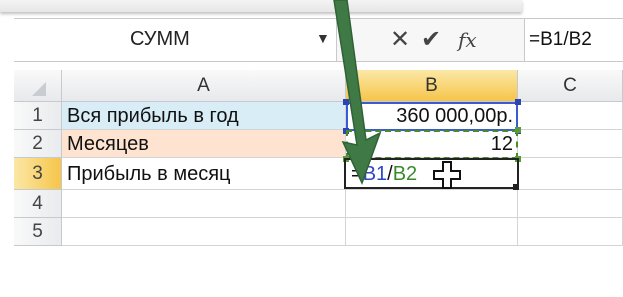 The width and height of the screenshot is (623, 297). I want to click on ribbon-edge, so click(261, 6).